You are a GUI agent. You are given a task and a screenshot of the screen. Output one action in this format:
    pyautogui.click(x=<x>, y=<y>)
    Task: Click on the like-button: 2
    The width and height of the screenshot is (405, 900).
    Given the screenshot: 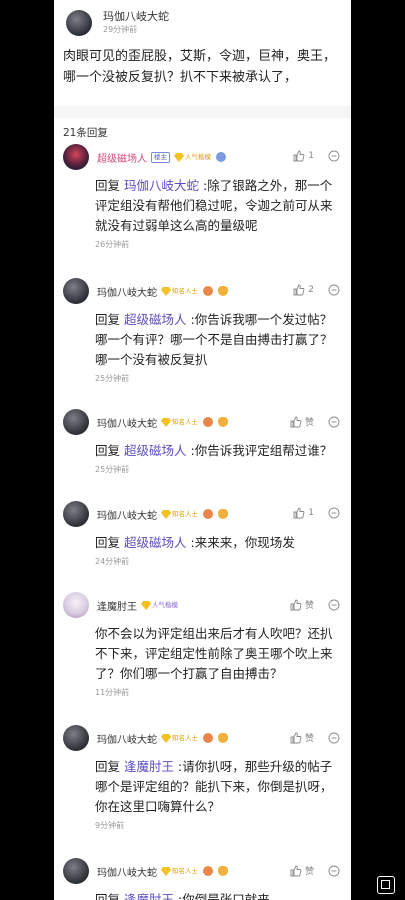 What is the action you would take?
    pyautogui.click(x=303, y=290)
    